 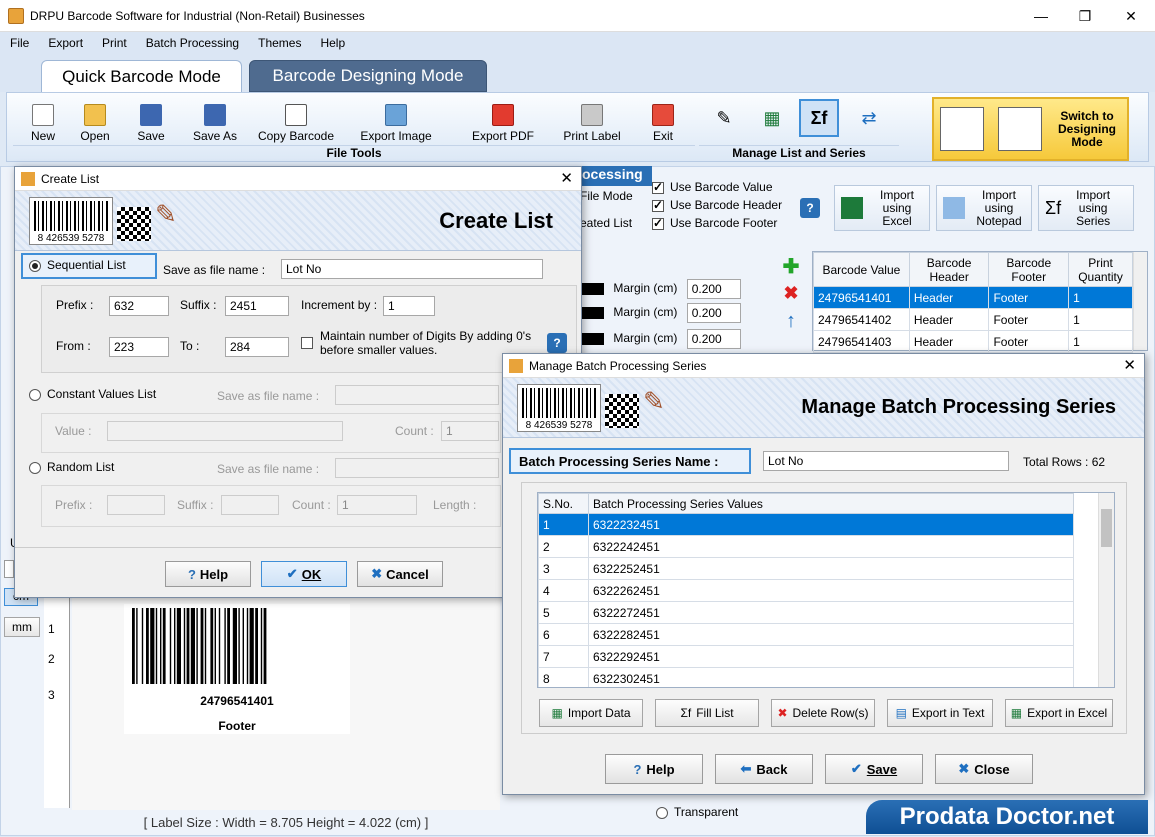 I want to click on move-up-icon: ↑, so click(x=791, y=321).